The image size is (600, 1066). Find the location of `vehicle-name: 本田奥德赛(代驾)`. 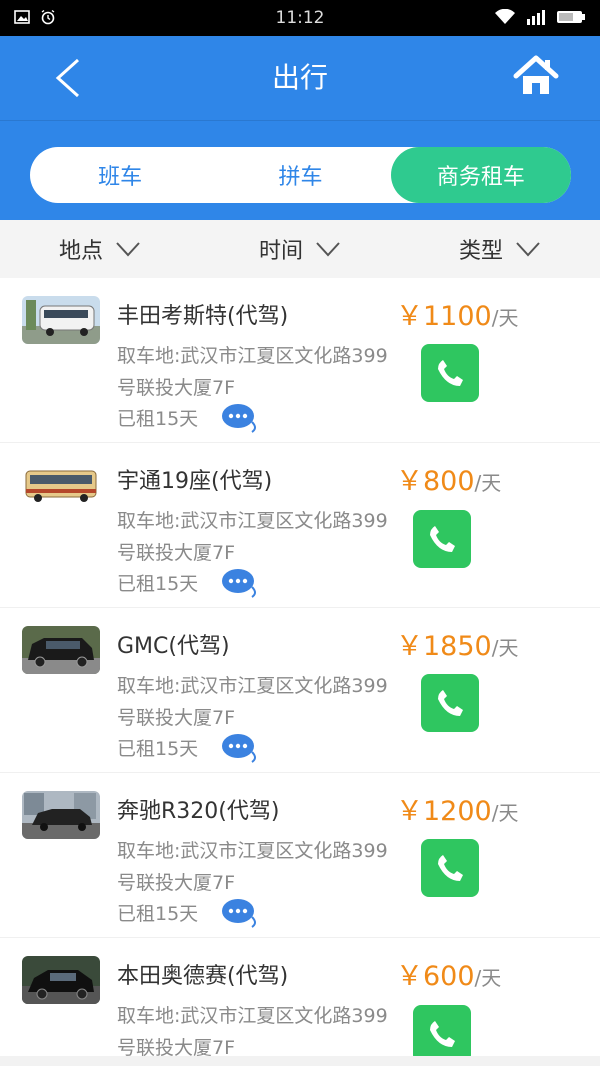

vehicle-name: 本田奥德赛(代驾) is located at coordinates (203, 976).